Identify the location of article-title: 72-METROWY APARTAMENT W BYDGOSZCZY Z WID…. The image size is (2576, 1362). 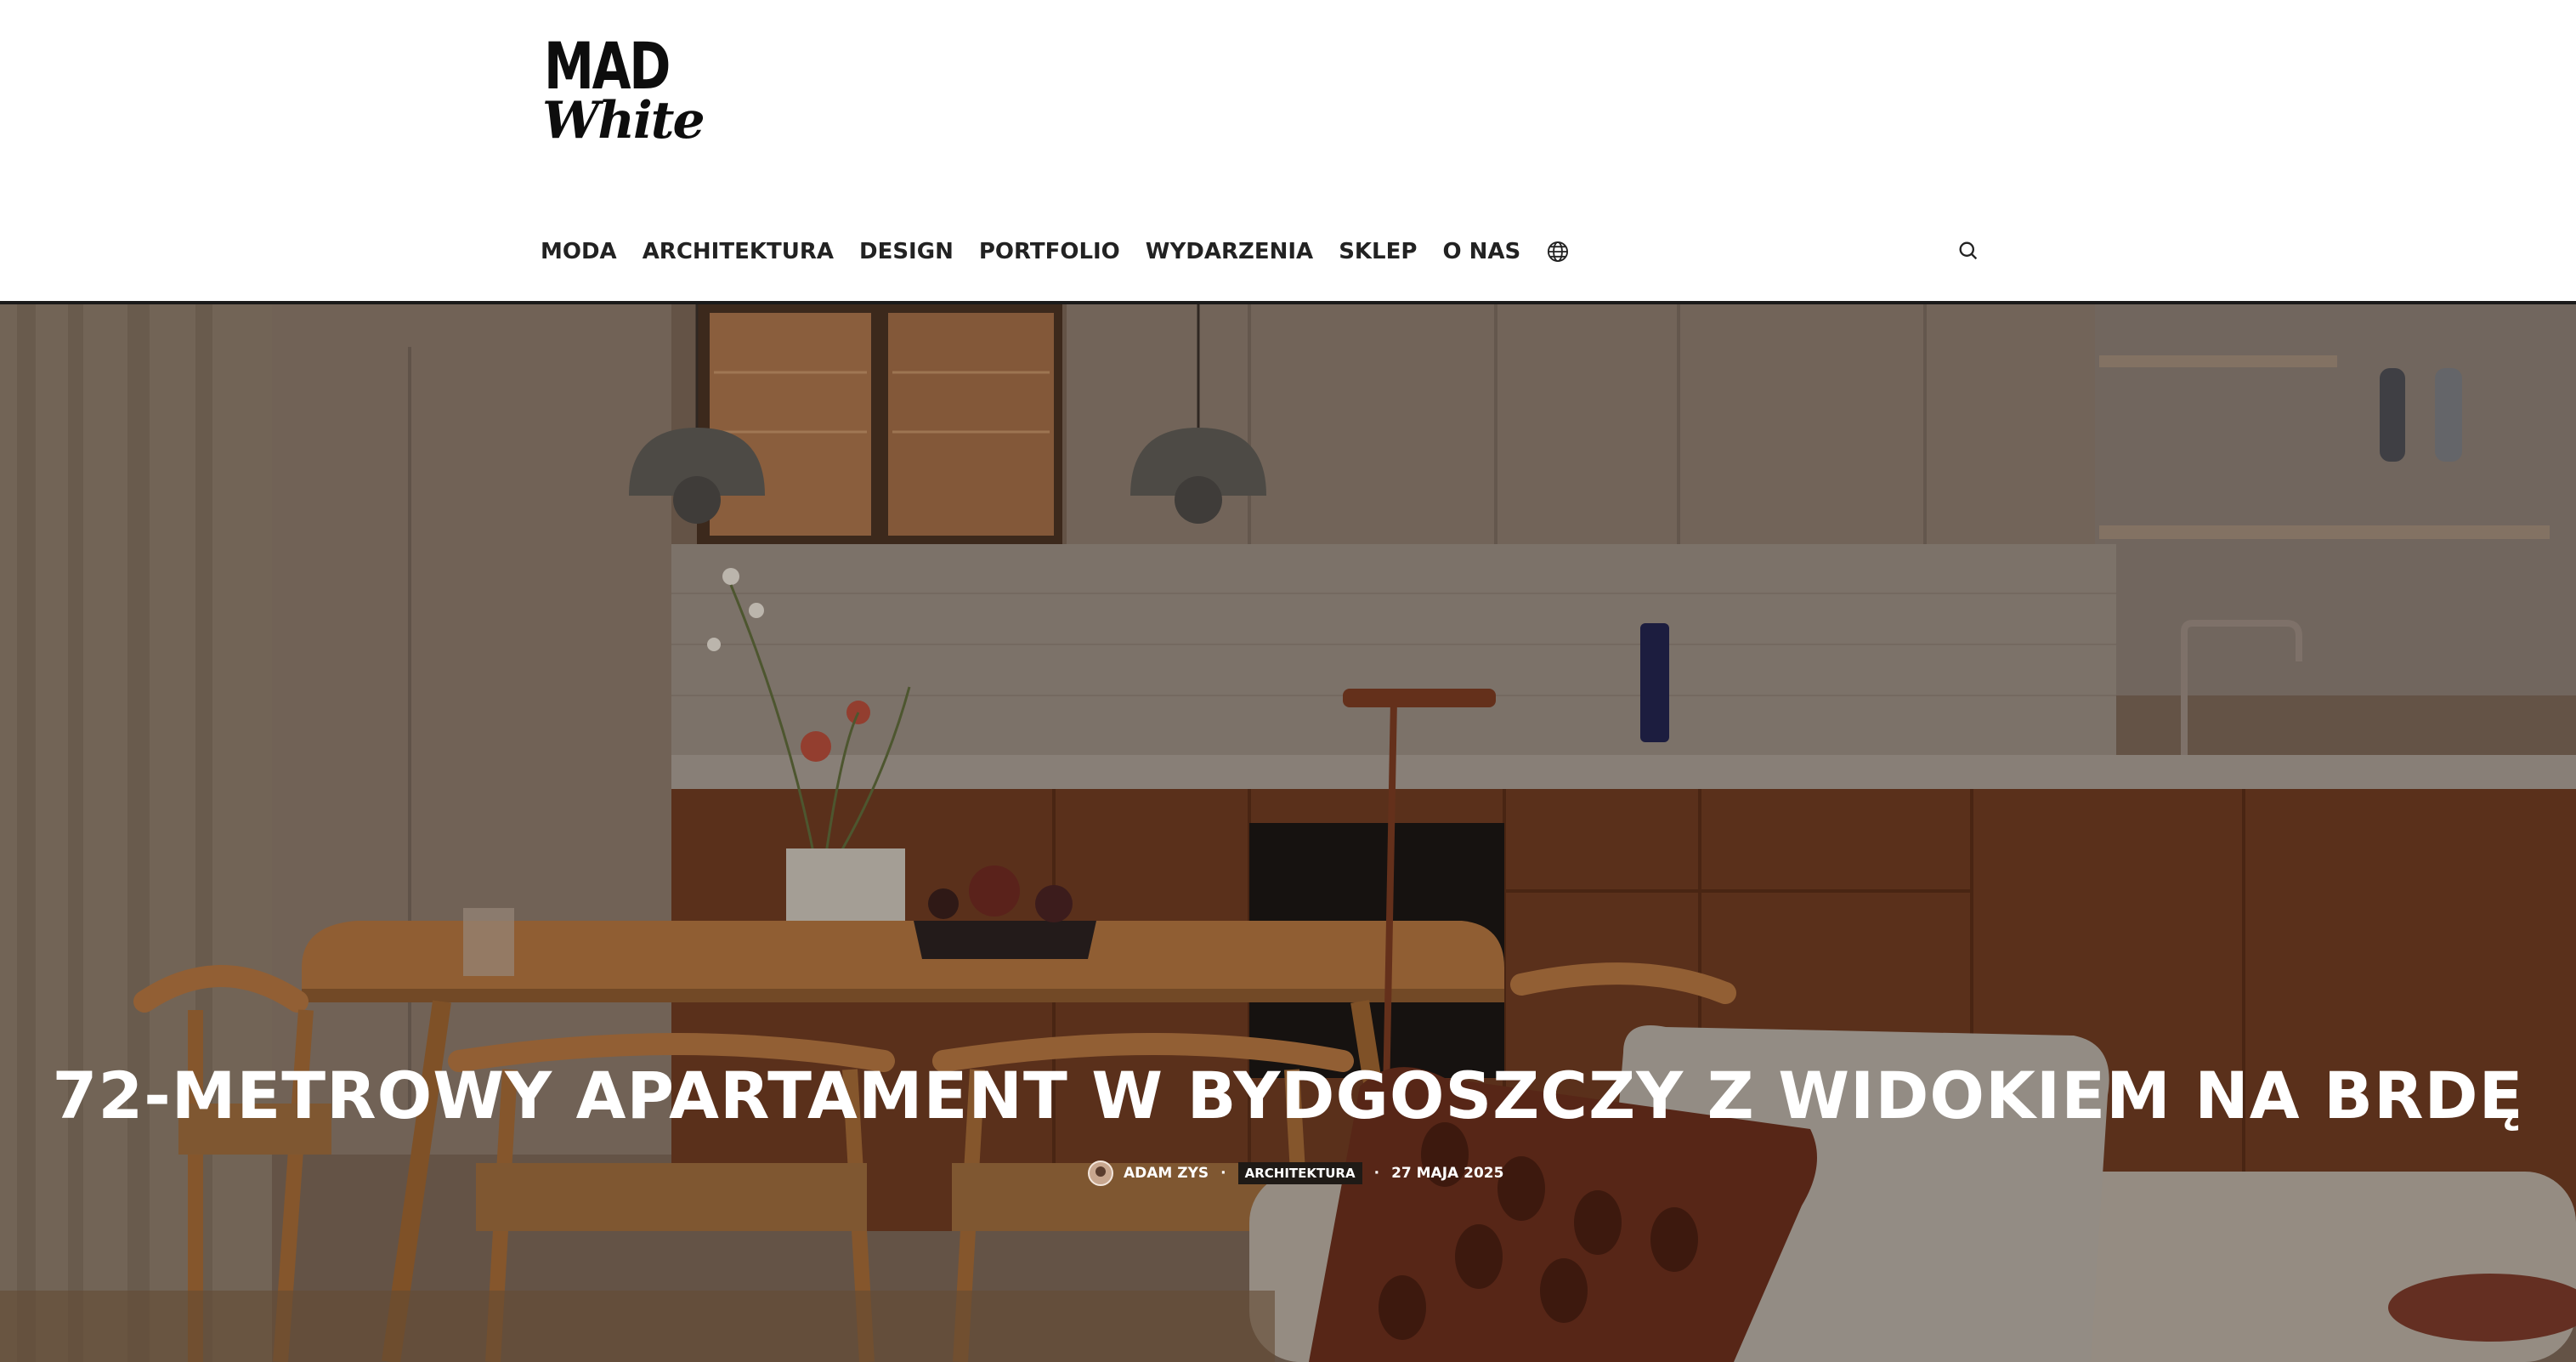
(1288, 1095).